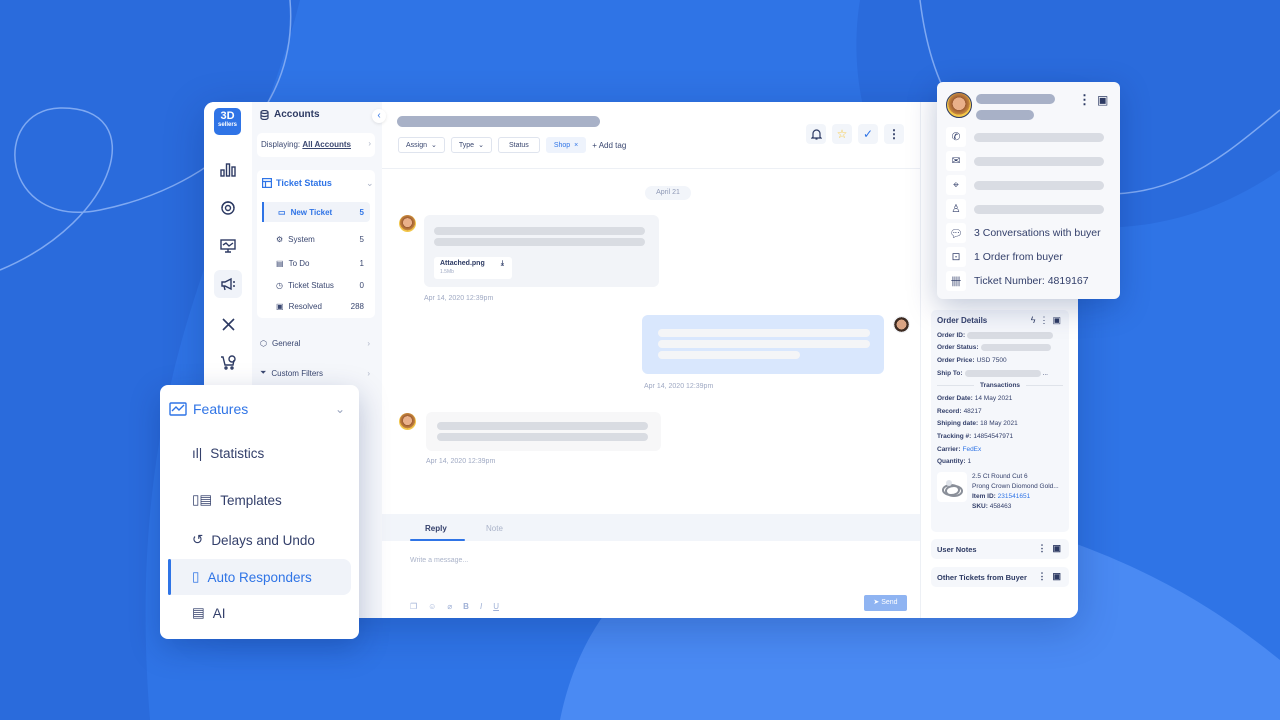 This screenshot has height=720, width=1280. What do you see at coordinates (316, 263) in the screenshot?
I see `ticket-status-item-todo: ▤ To Do 1` at bounding box center [316, 263].